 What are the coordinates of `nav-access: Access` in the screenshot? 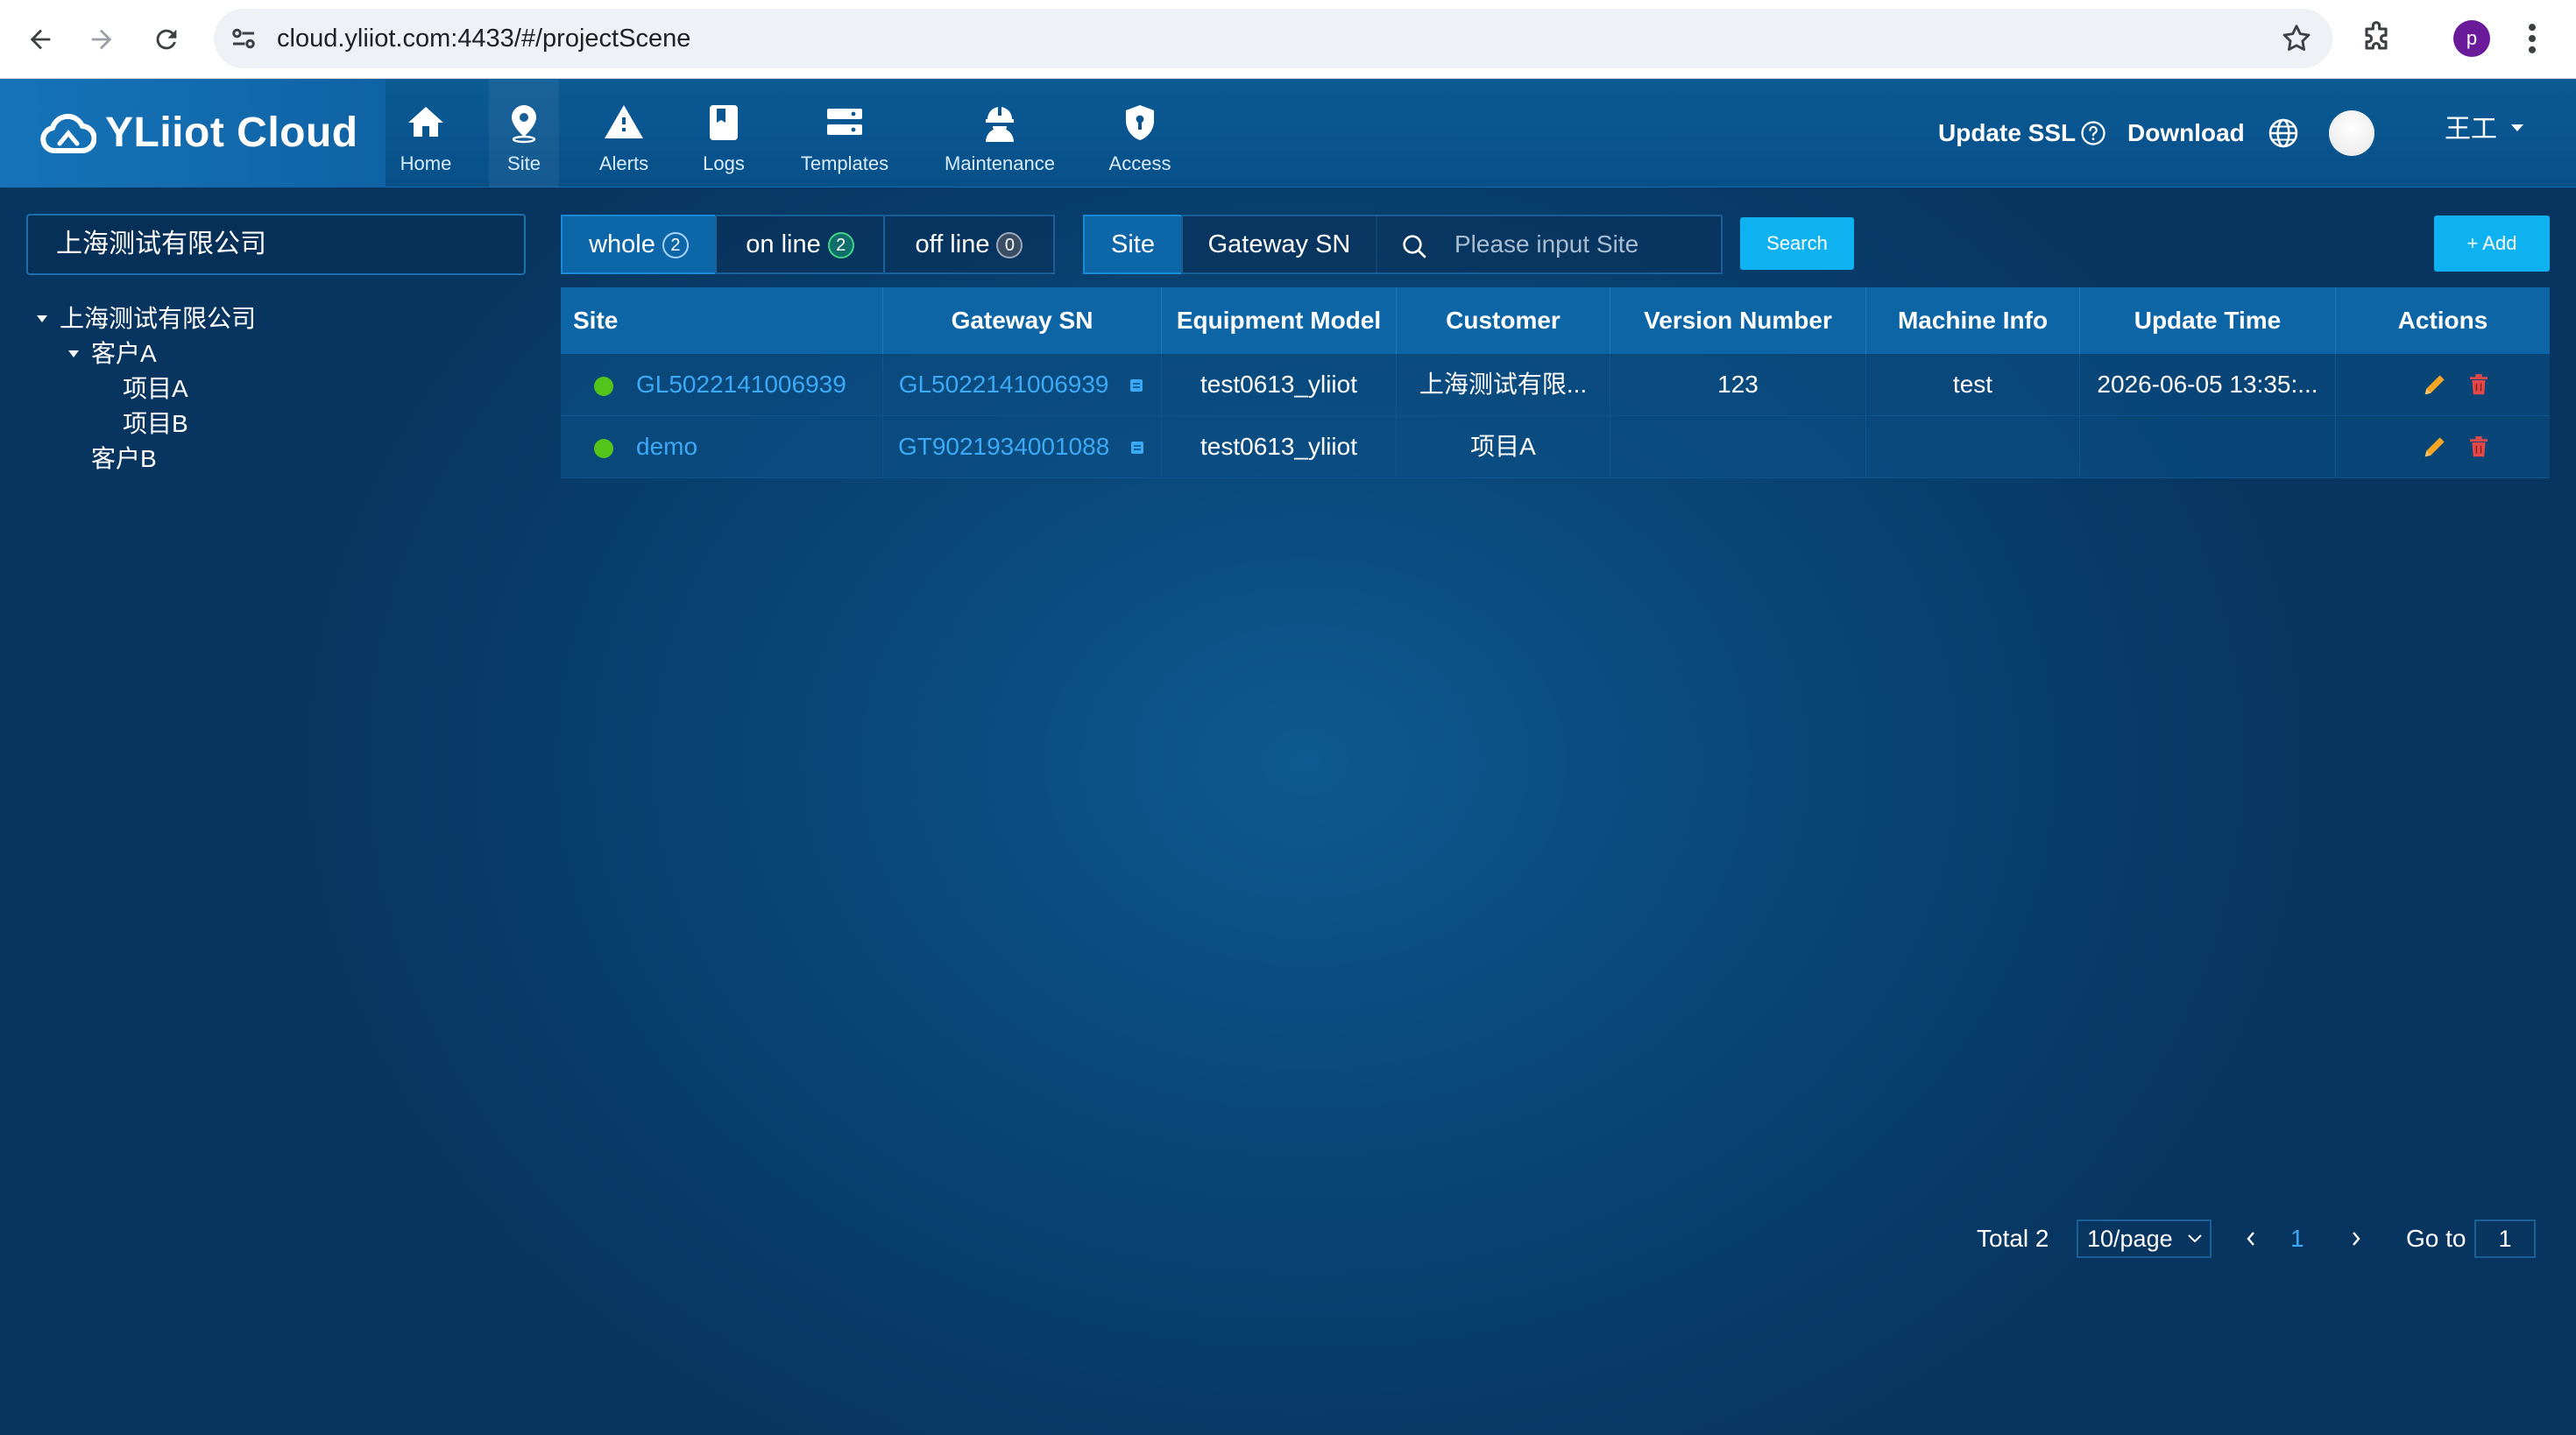 It's located at (1139, 133).